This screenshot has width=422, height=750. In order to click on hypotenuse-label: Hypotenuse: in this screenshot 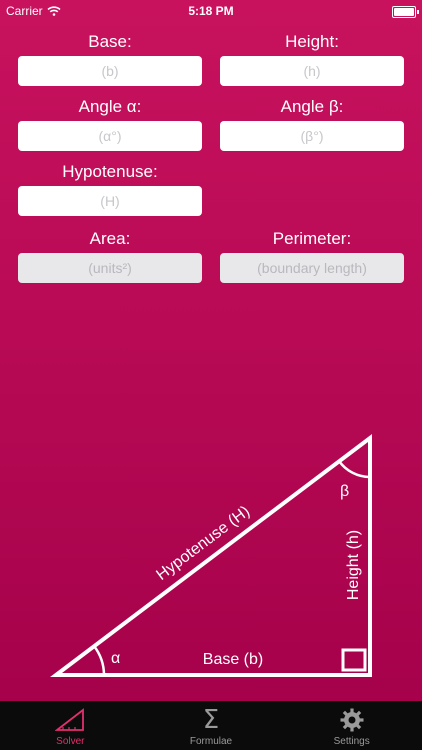, I will do `click(110, 171)`.